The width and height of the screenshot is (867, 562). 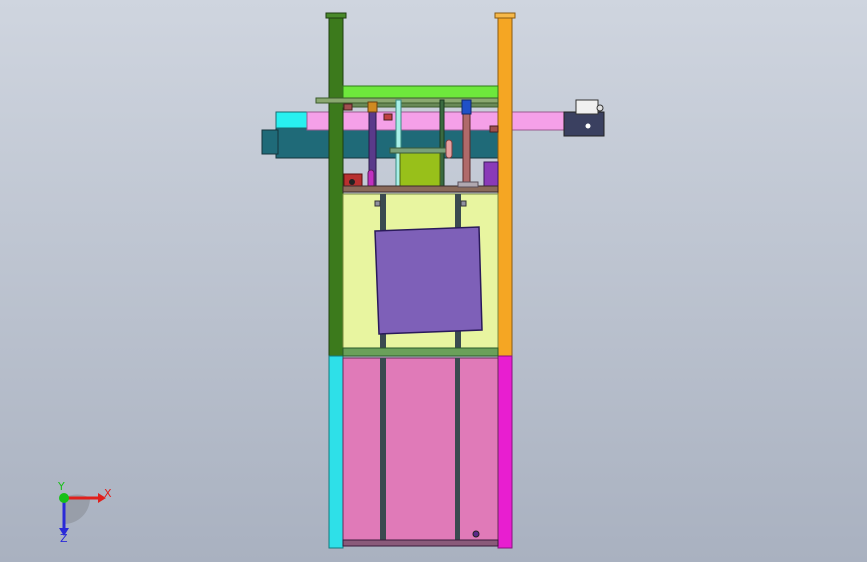 What do you see at coordinates (491, 175) in the screenshot?
I see `purple-block` at bounding box center [491, 175].